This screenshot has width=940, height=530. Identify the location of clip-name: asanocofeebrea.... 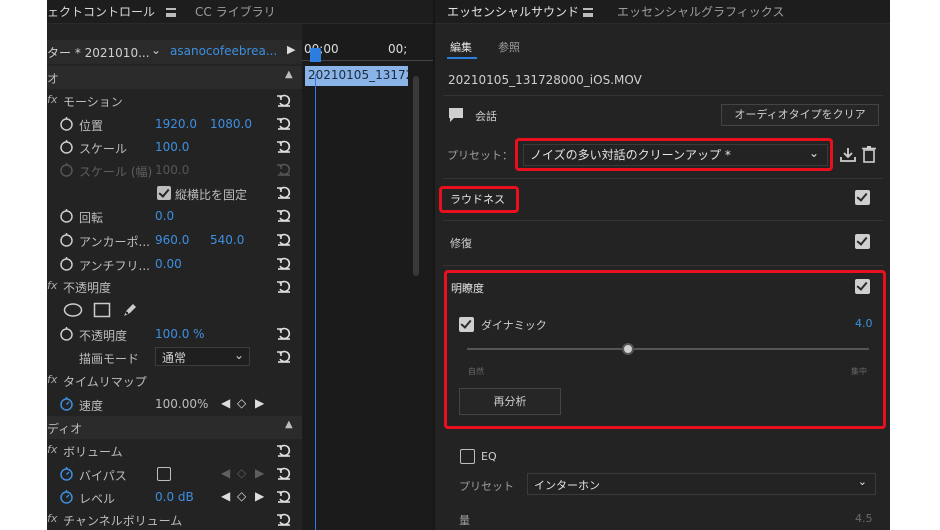
(223, 51).